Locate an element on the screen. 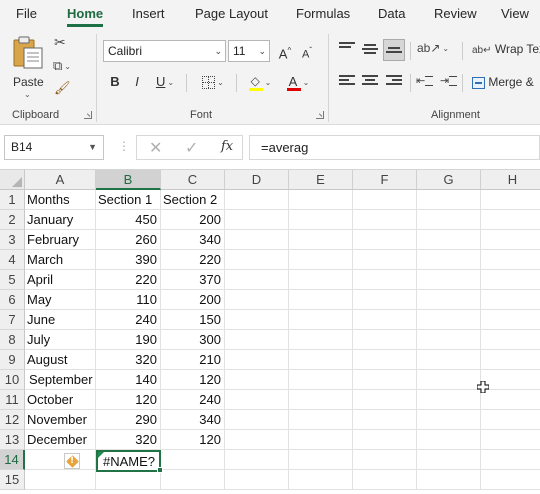 Image resolution: width=540 pixels, height=494 pixels. row-header: 7 is located at coordinates (12, 320).